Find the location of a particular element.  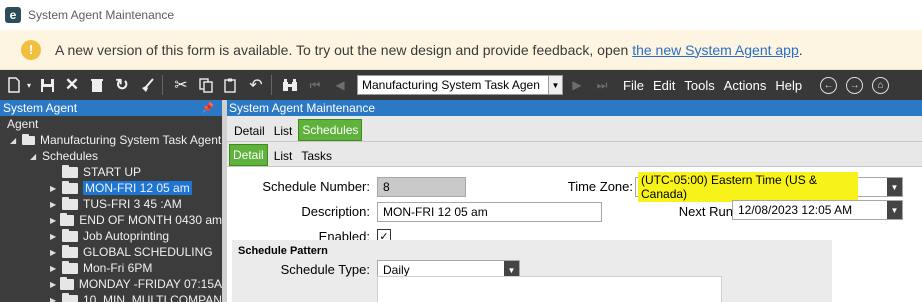

next-run-label: Next Run is located at coordinates (705, 211).